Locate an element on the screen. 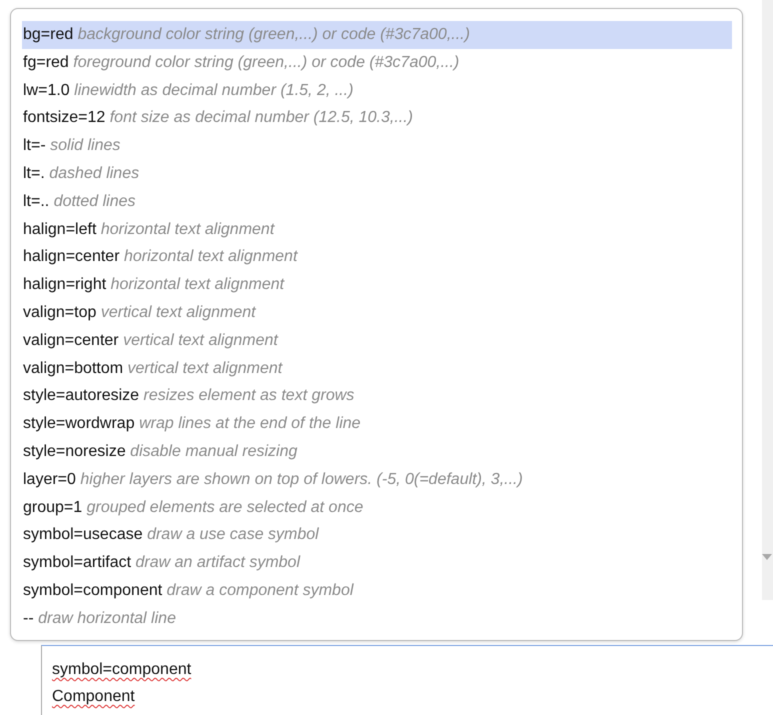  suggestion-item: valign=center vertical text alignment is located at coordinates (377, 340).